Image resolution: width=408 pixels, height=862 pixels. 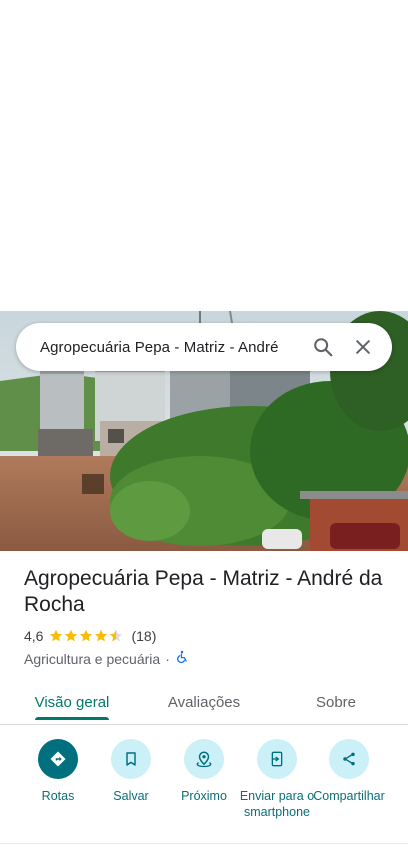 What do you see at coordinates (204, 759) in the screenshot?
I see `nearby-icon` at bounding box center [204, 759].